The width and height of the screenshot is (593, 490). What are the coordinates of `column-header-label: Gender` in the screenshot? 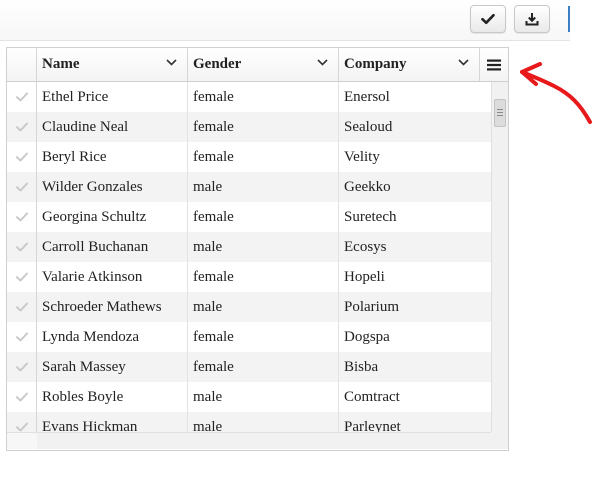 It's located at (217, 64).